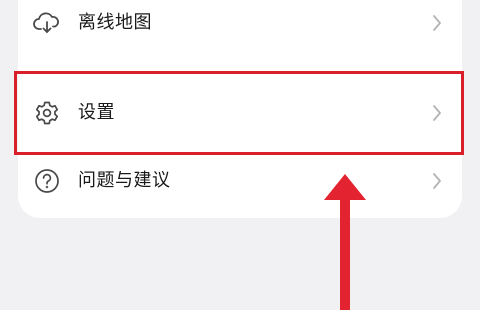  I want to click on menu-item-label: 离线地图, so click(115, 22).